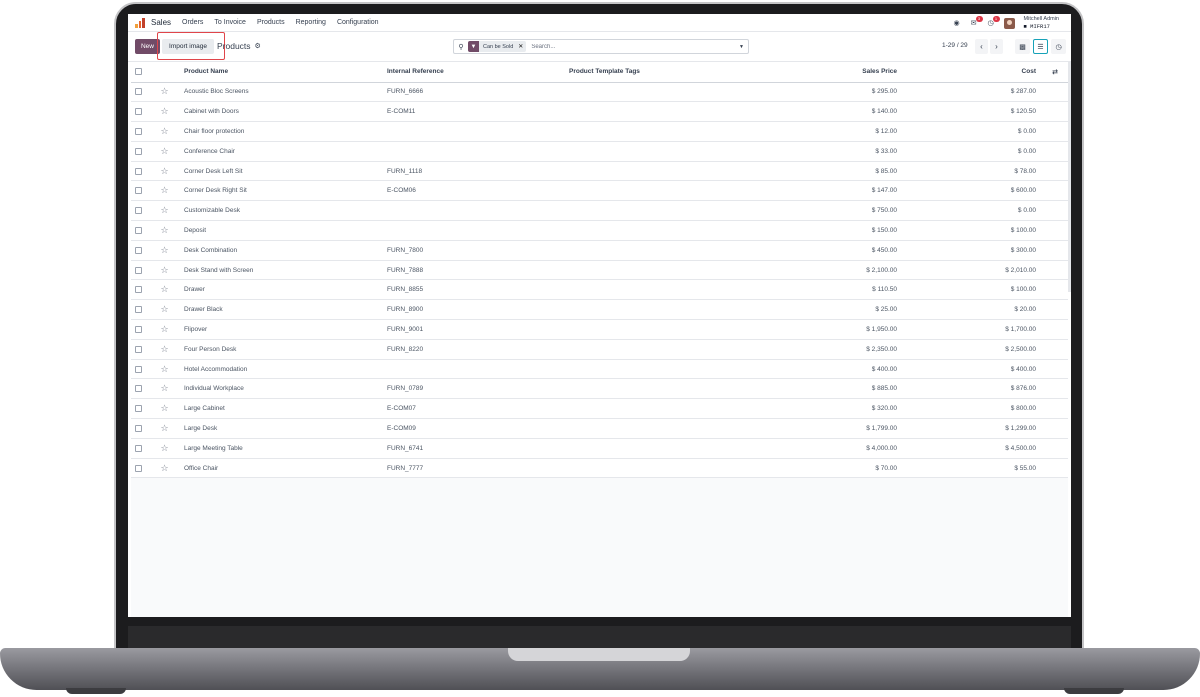 The image size is (1200, 697). Describe the element at coordinates (478, 290) in the screenshot. I see `internal-reference-cell: FURN_8855` at that location.